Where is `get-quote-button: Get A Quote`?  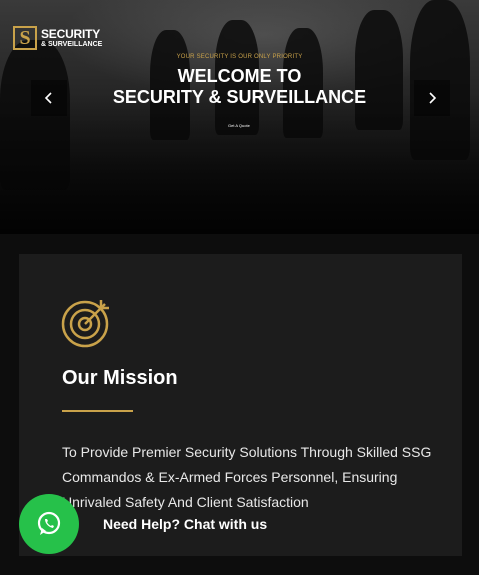 get-quote-button: Get A Quote is located at coordinates (239, 125).